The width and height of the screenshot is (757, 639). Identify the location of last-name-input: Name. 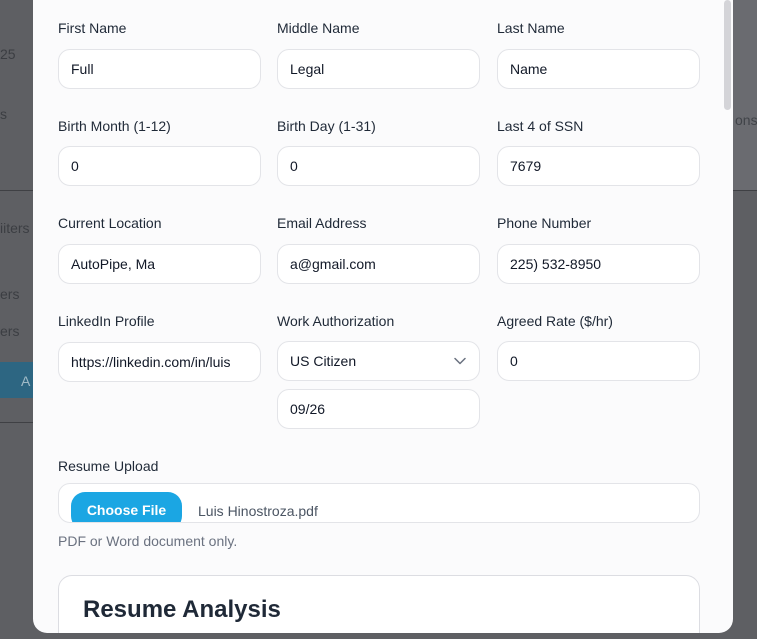
(598, 69).